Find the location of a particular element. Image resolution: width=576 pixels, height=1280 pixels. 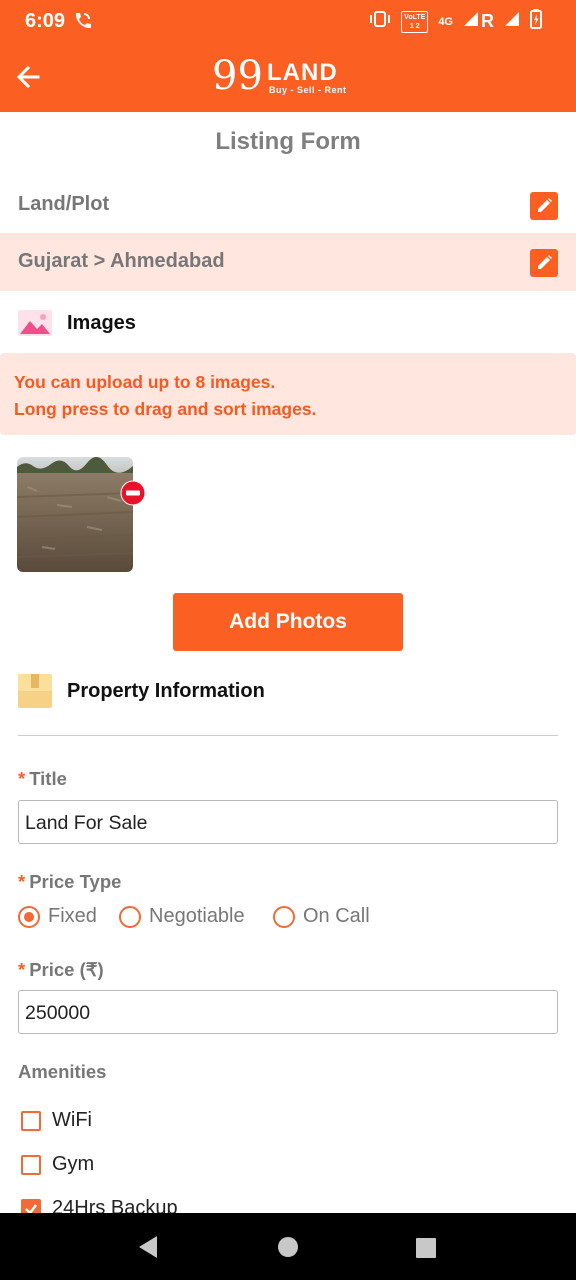

wifi-call-icon is located at coordinates (82, 23).